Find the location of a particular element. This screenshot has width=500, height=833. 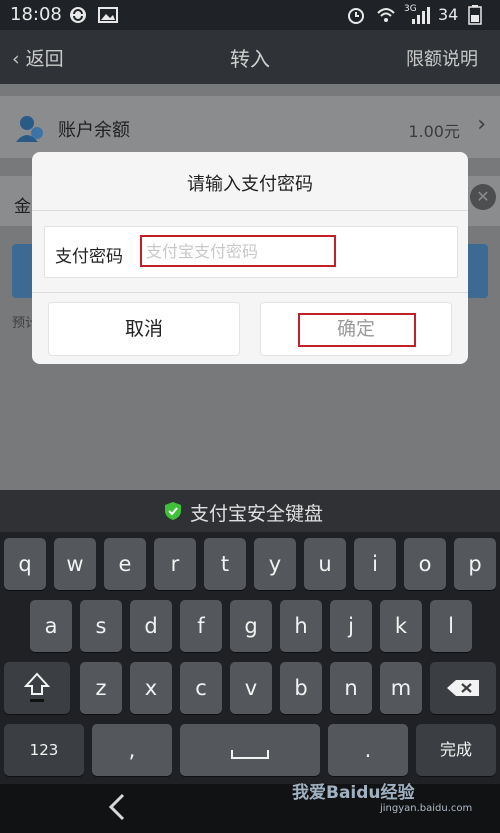

shift-key is located at coordinates (37, 688).